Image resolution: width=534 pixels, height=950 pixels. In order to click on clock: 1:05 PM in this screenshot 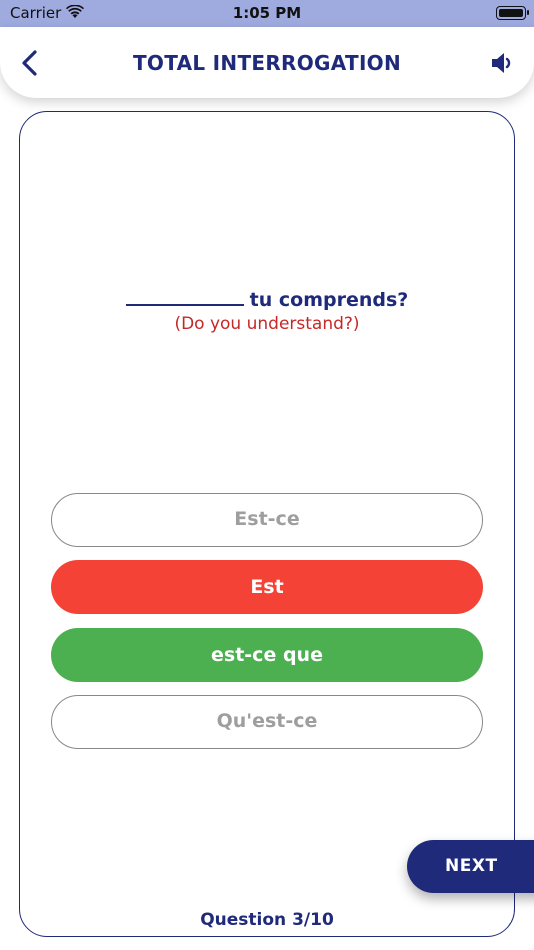, I will do `click(267, 13)`.